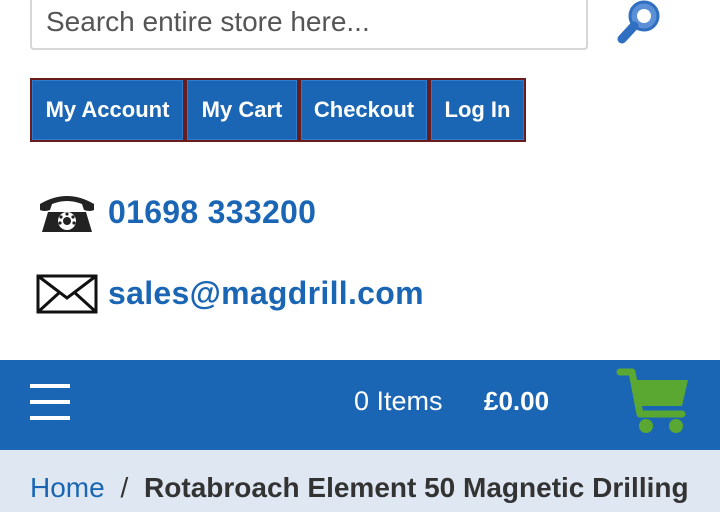 The image size is (720, 512). What do you see at coordinates (638, 22) in the screenshot?
I see `search-icon` at bounding box center [638, 22].